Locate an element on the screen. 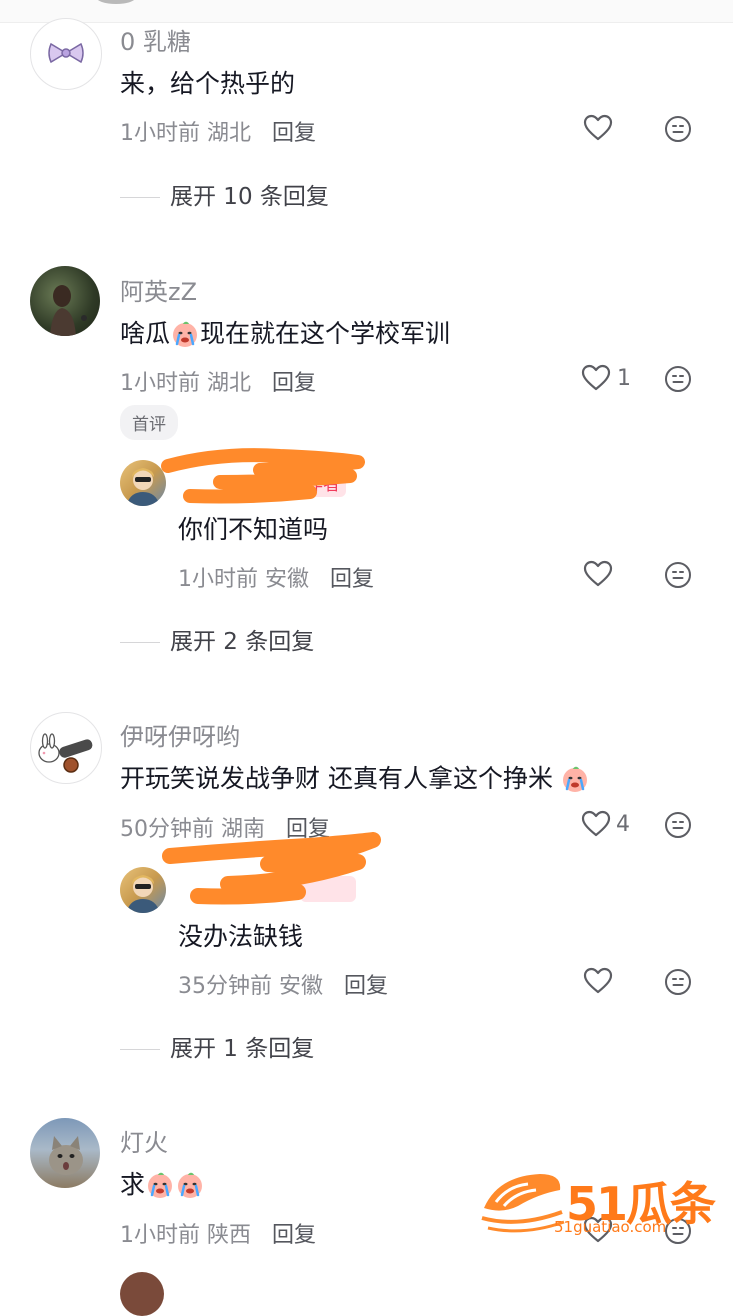 This screenshot has width=733, height=1316. cropped-avatar is located at coordinates (116, 2).